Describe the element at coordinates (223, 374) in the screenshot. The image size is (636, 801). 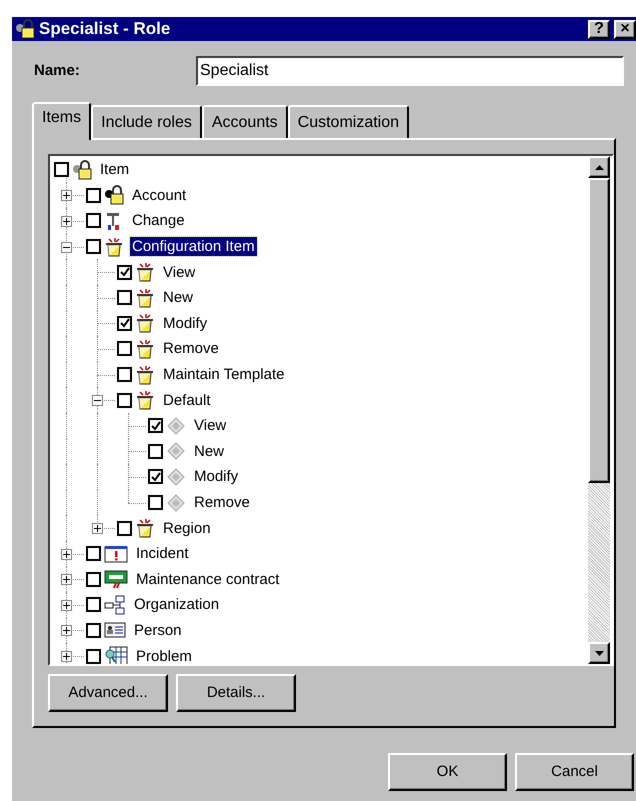
I see `tree-item-label: Maintain Template` at that location.